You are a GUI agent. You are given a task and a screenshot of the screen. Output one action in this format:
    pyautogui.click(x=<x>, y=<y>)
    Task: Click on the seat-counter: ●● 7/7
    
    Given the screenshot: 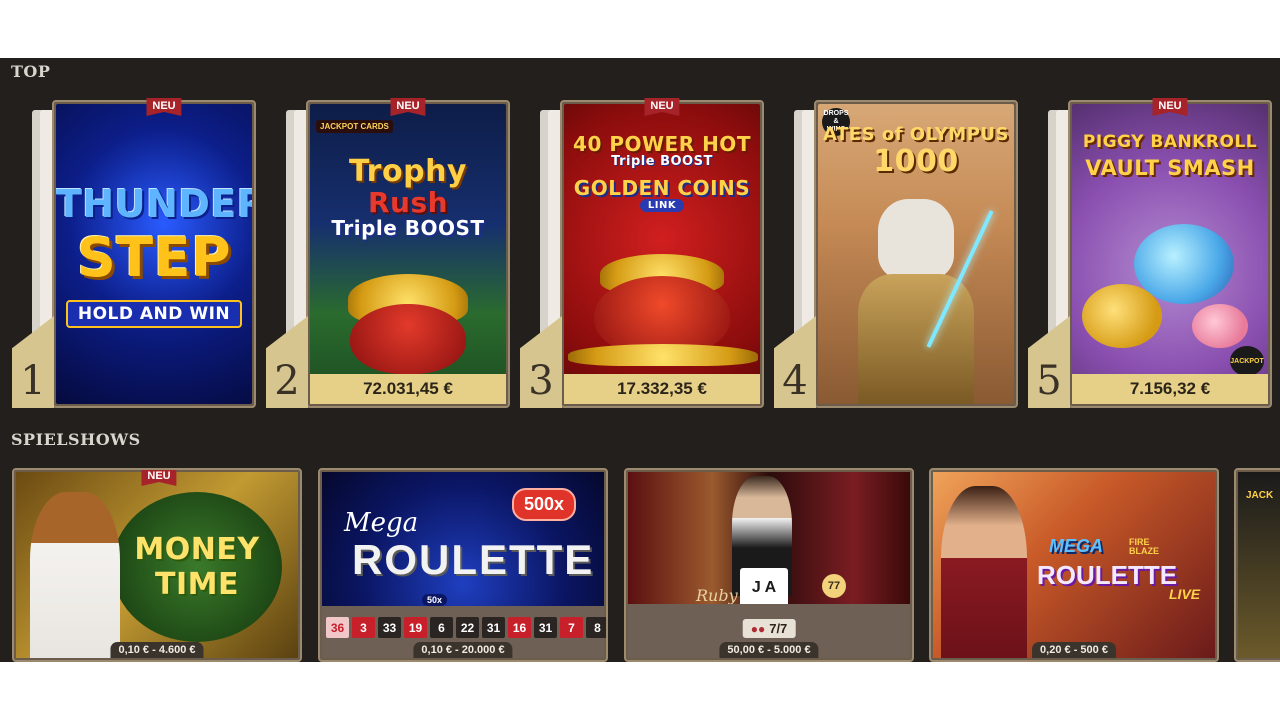 What is the action you would take?
    pyautogui.click(x=769, y=628)
    